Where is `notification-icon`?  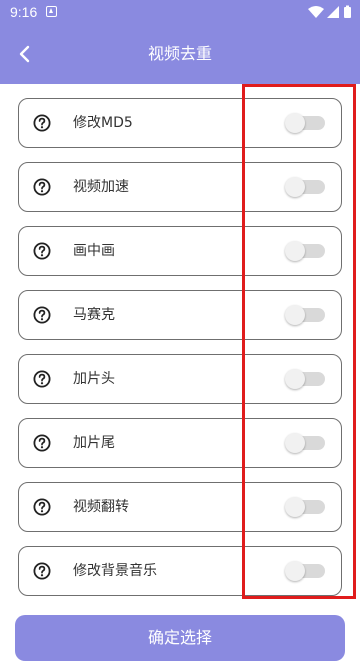
notification-icon is located at coordinates (51, 11).